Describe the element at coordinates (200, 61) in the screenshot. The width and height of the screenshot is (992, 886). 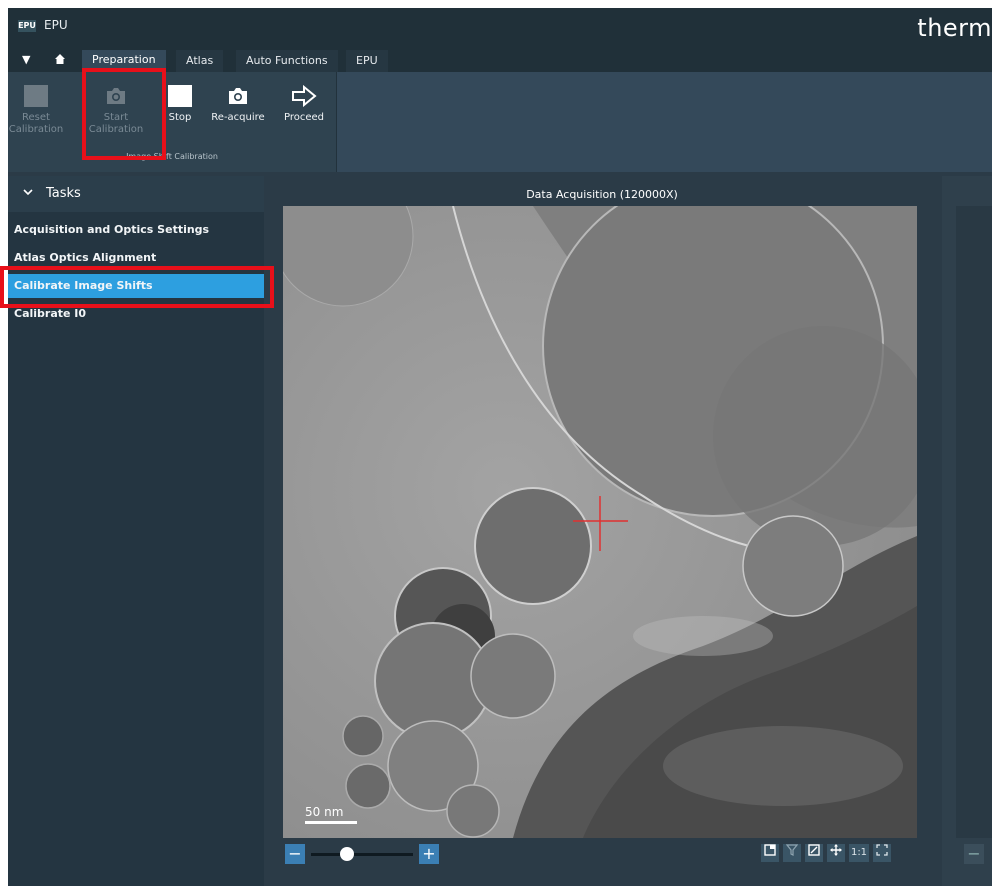
I see `tab-atlas: Atlas` at that location.